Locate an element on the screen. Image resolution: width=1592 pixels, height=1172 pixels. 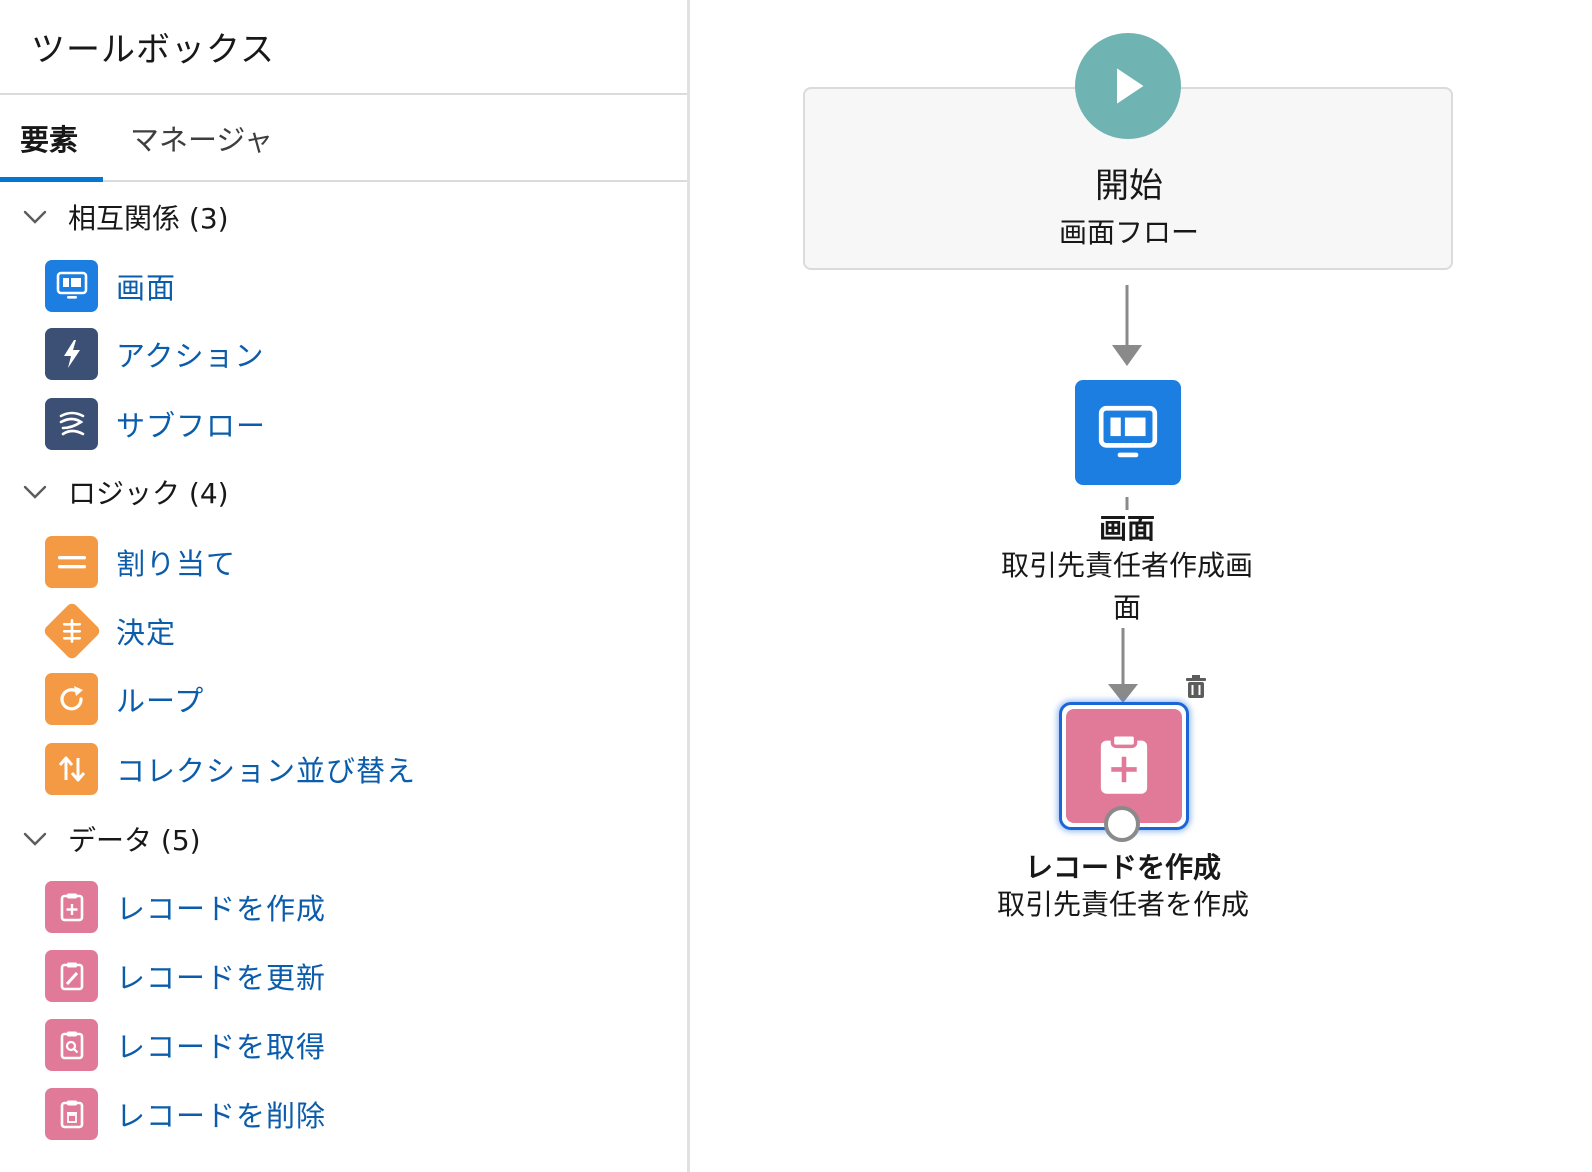
record-update-icon is located at coordinates (71, 976).